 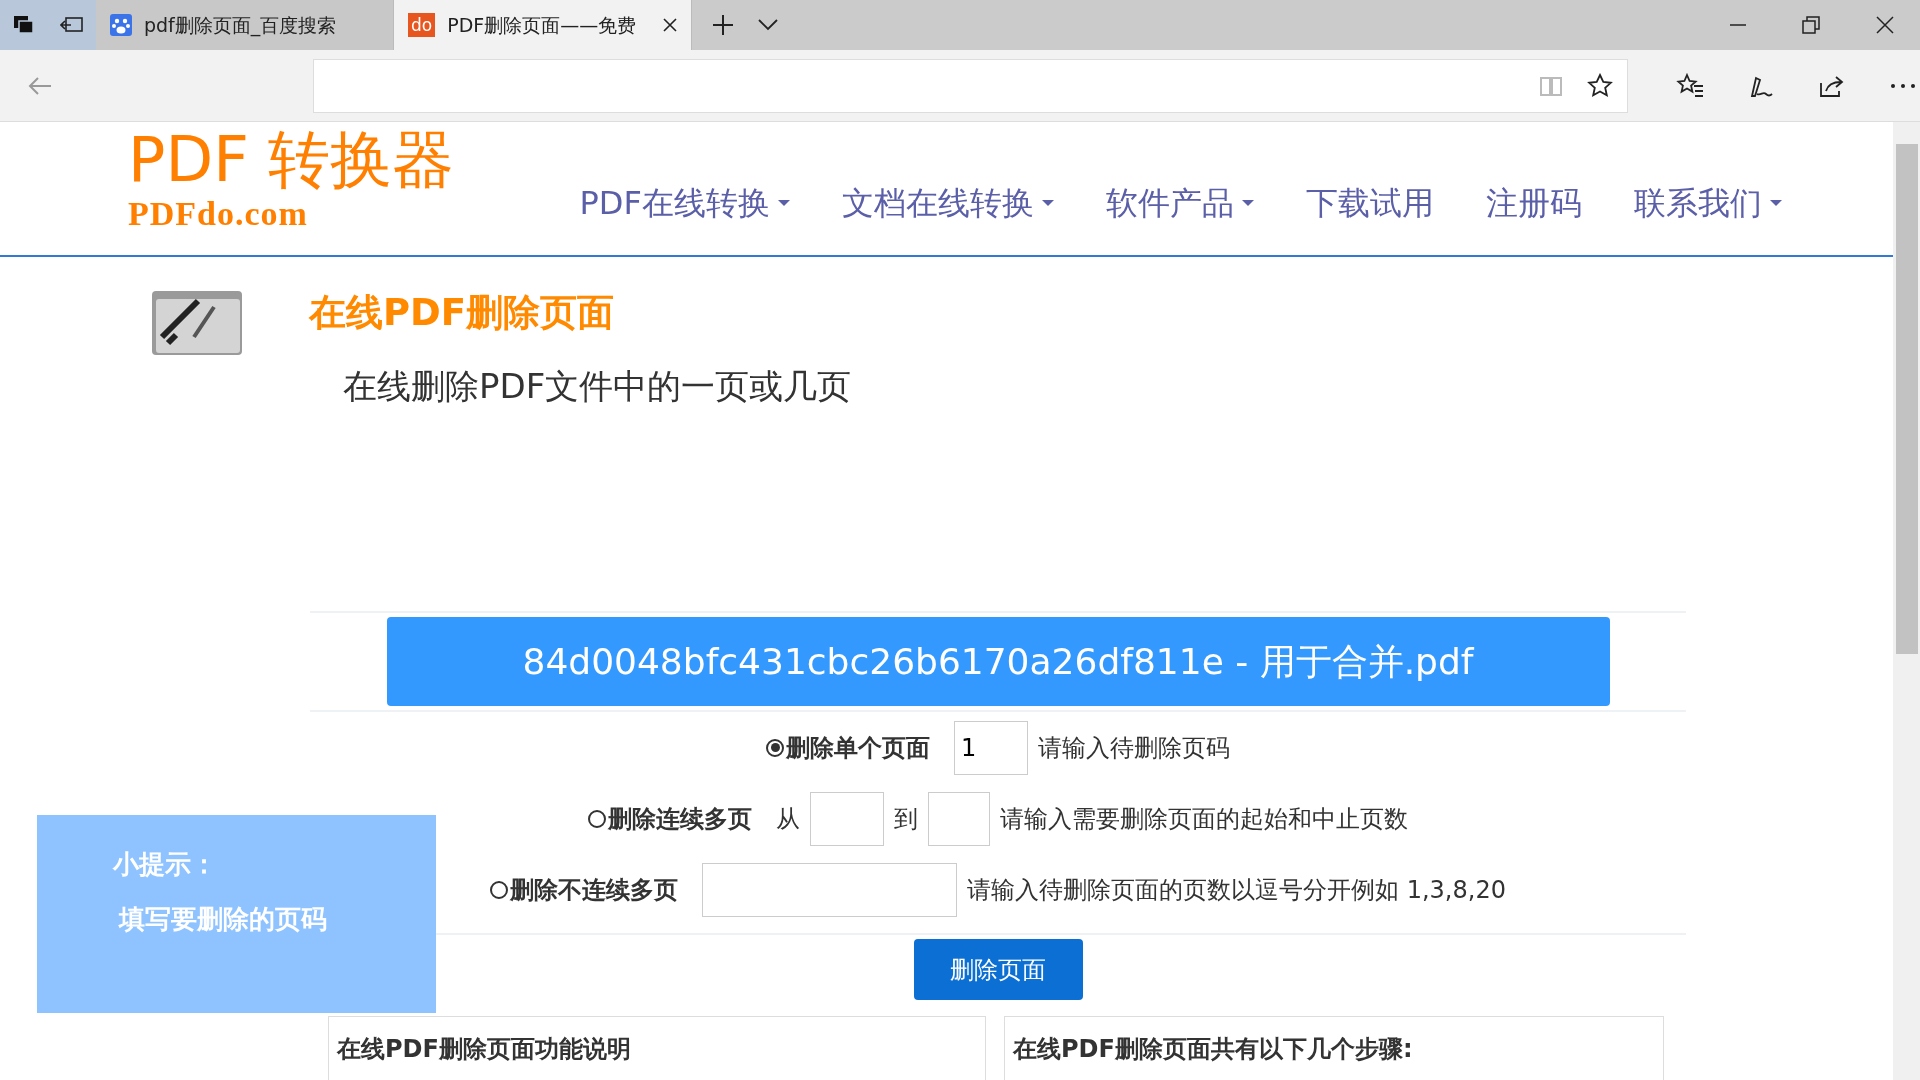 I want to click on nav-link: 联系我们, so click(x=1707, y=203).